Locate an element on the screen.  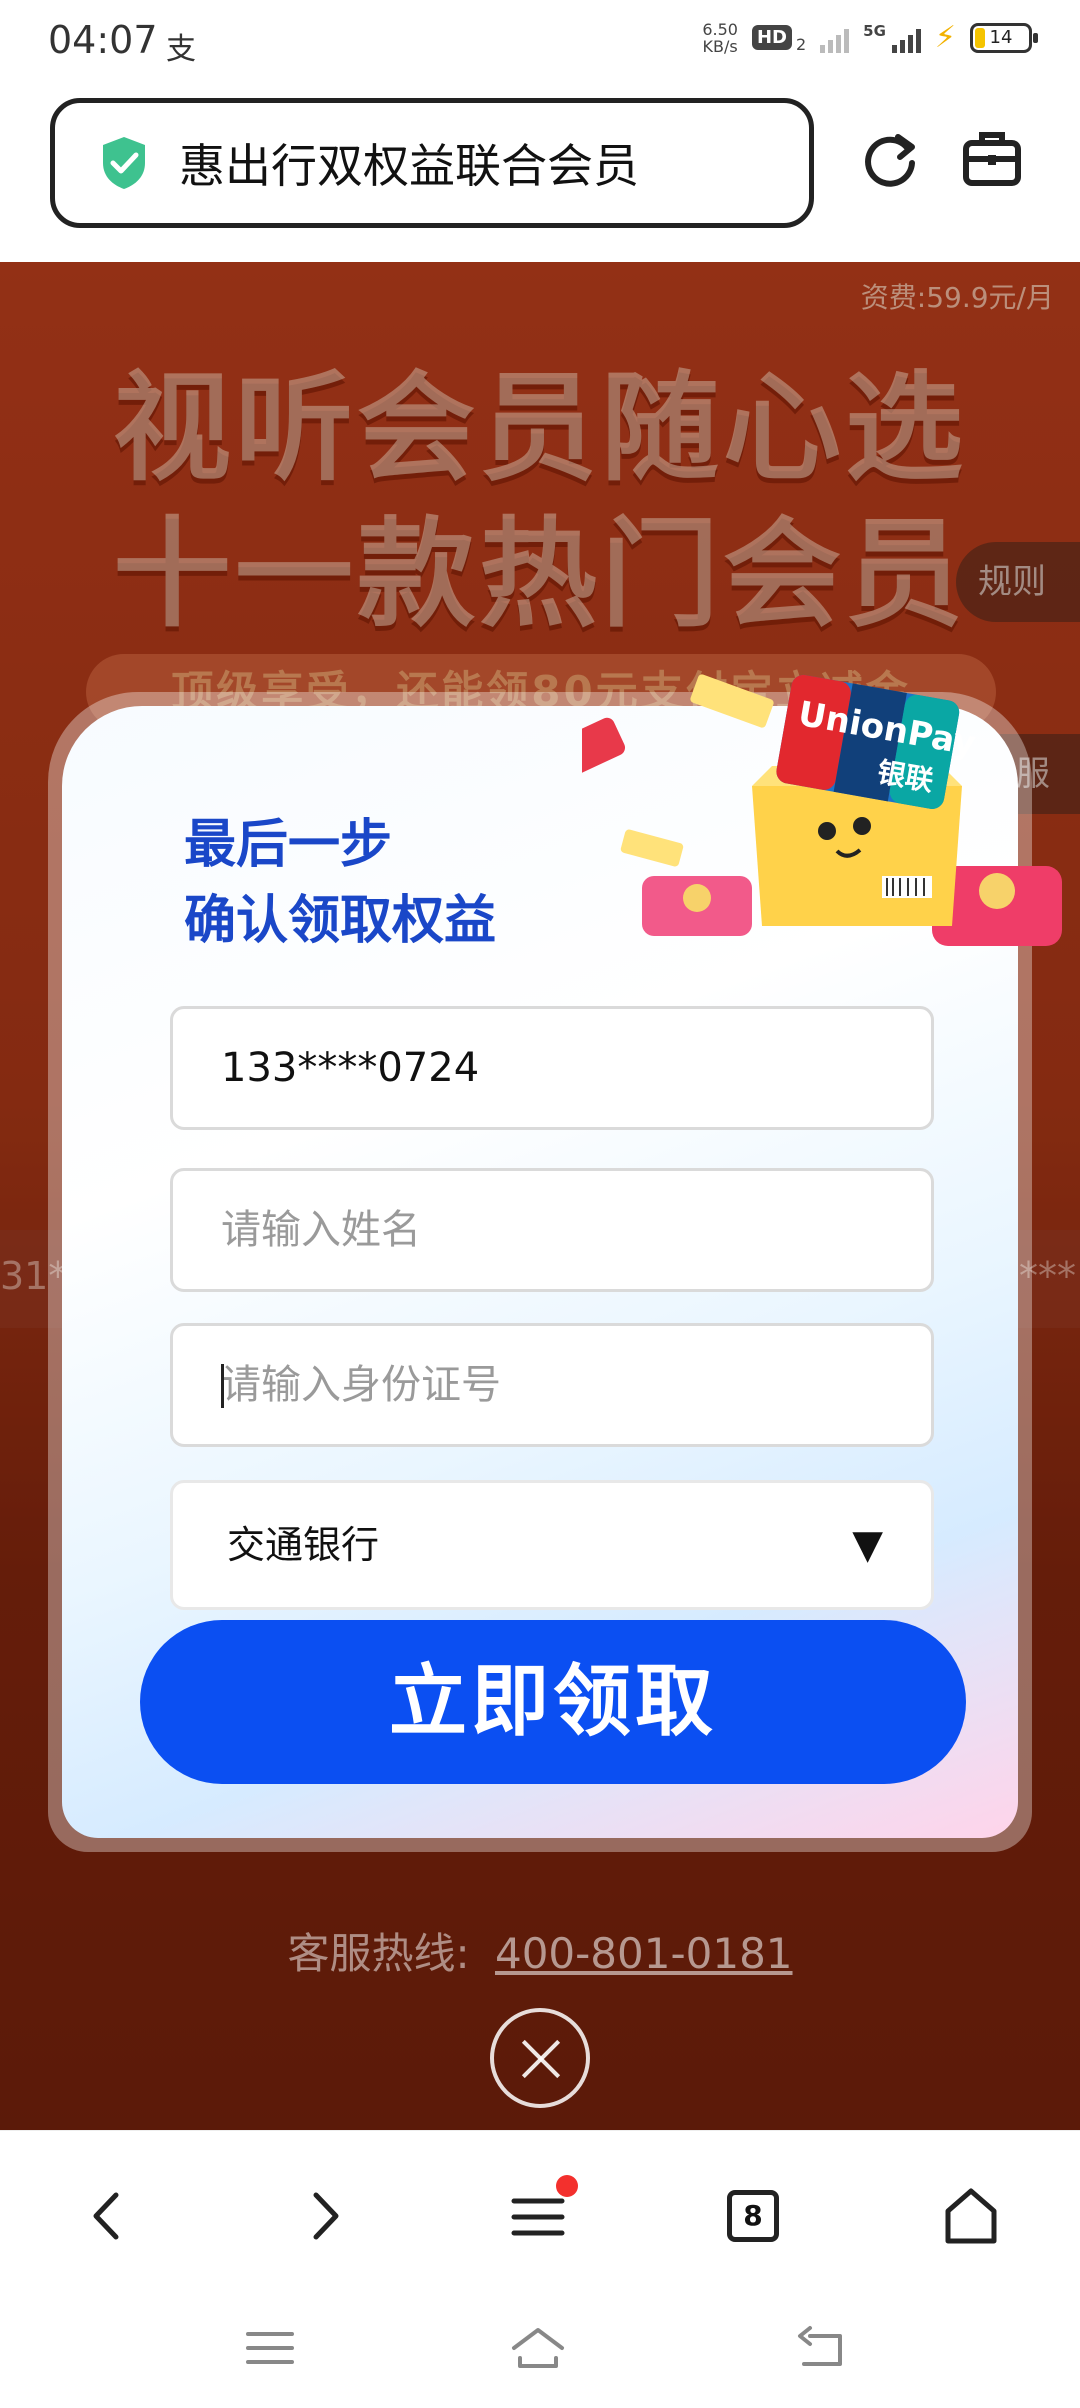
hd-voice-icon: HD is located at coordinates (771, 37).